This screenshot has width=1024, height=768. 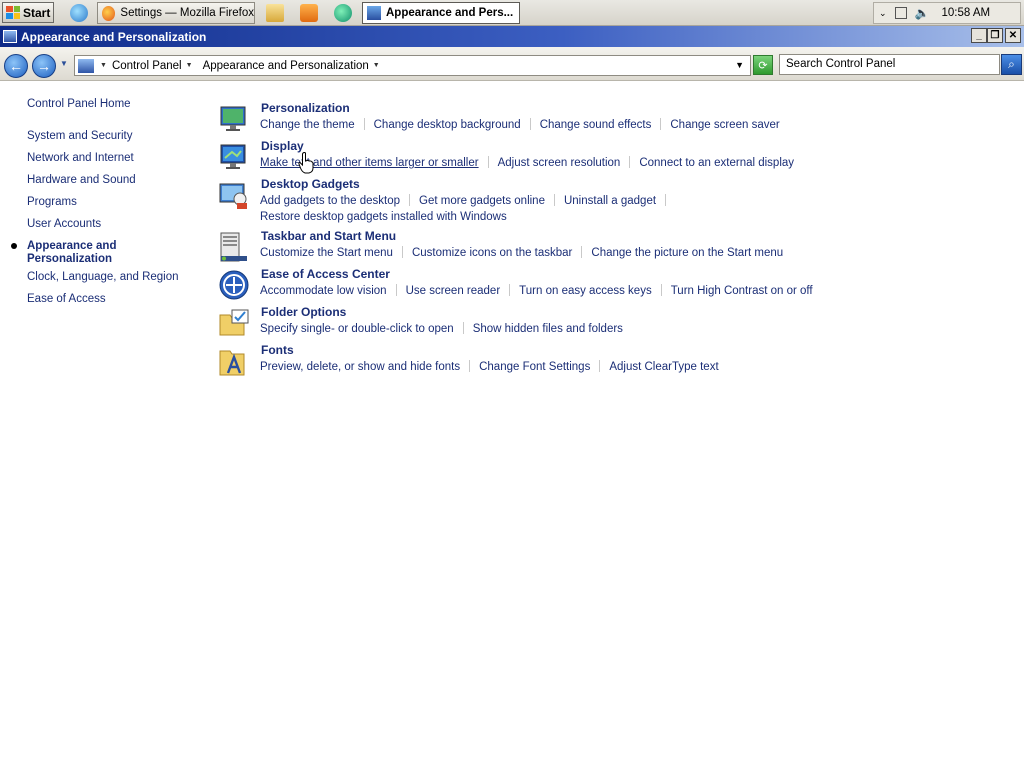 What do you see at coordinates (343, 13) in the screenshot?
I see `browser-icon` at bounding box center [343, 13].